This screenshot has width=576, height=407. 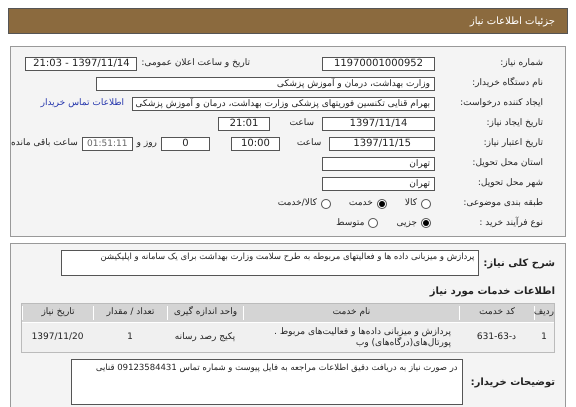 I want to click on column-header: نام خدمت, so click(x=351, y=313).